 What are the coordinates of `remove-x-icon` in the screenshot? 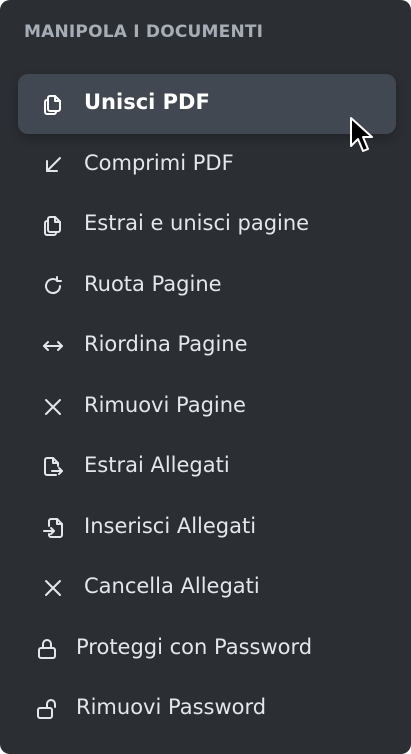 It's located at (53, 407).